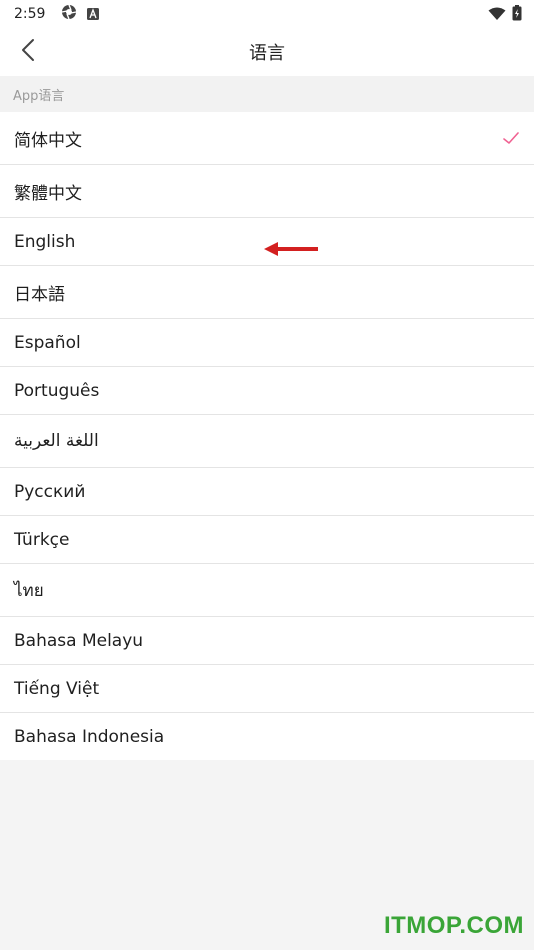 The width and height of the screenshot is (534, 950). Describe the element at coordinates (511, 138) in the screenshot. I see `checkmark-icon` at that location.